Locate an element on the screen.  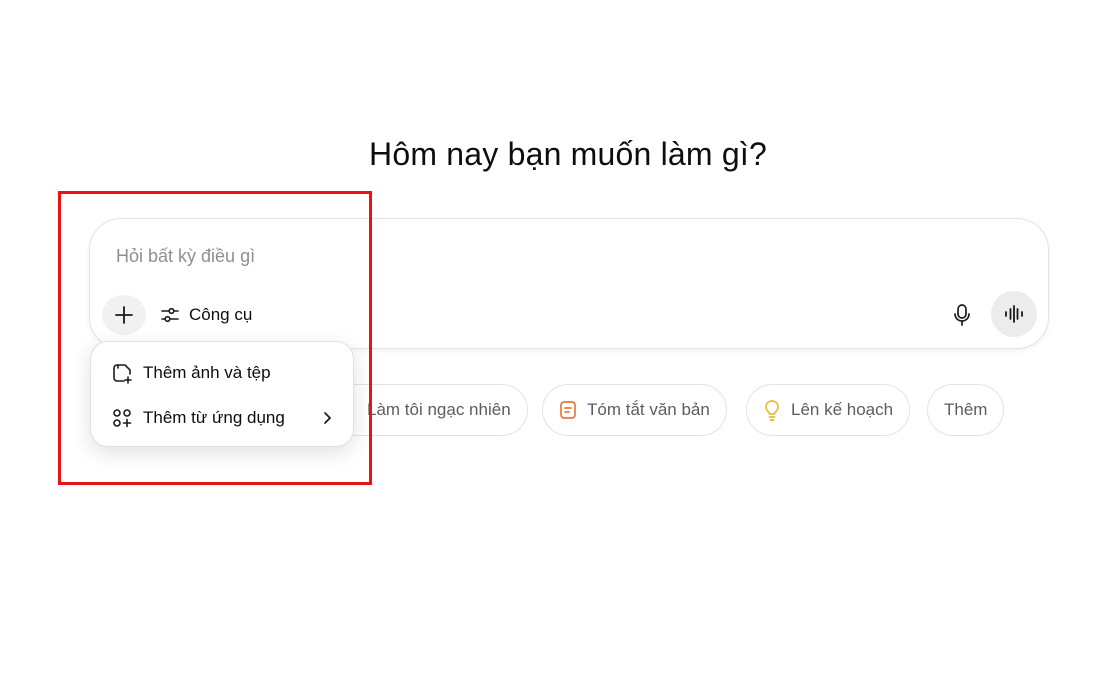
document-icon is located at coordinates (568, 410).